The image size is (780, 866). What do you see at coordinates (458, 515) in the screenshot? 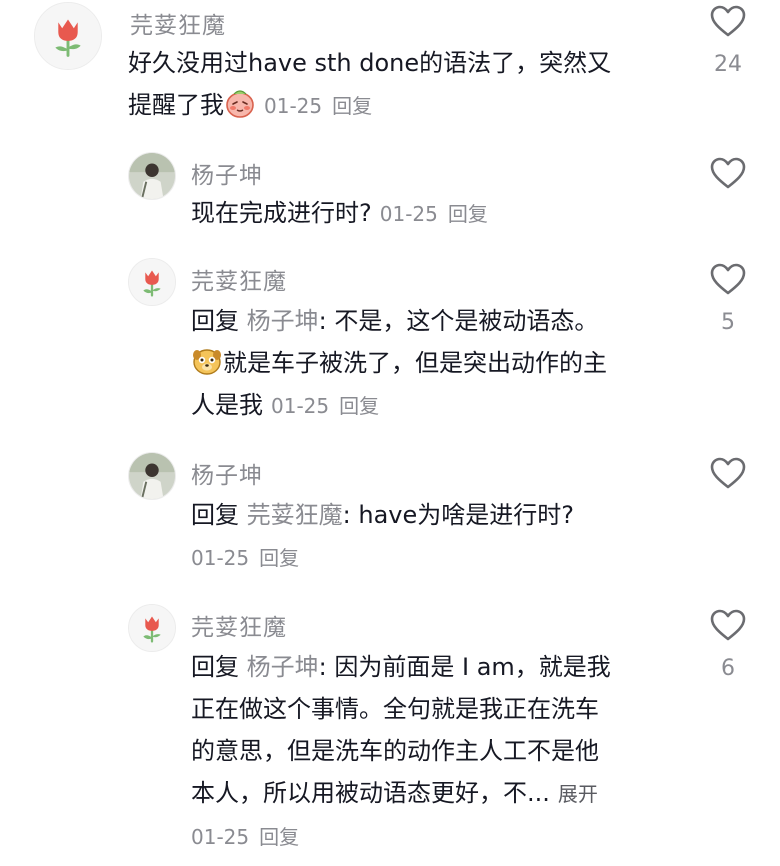
I see `comment-text-fragment: : have为啥是进行时?` at bounding box center [458, 515].